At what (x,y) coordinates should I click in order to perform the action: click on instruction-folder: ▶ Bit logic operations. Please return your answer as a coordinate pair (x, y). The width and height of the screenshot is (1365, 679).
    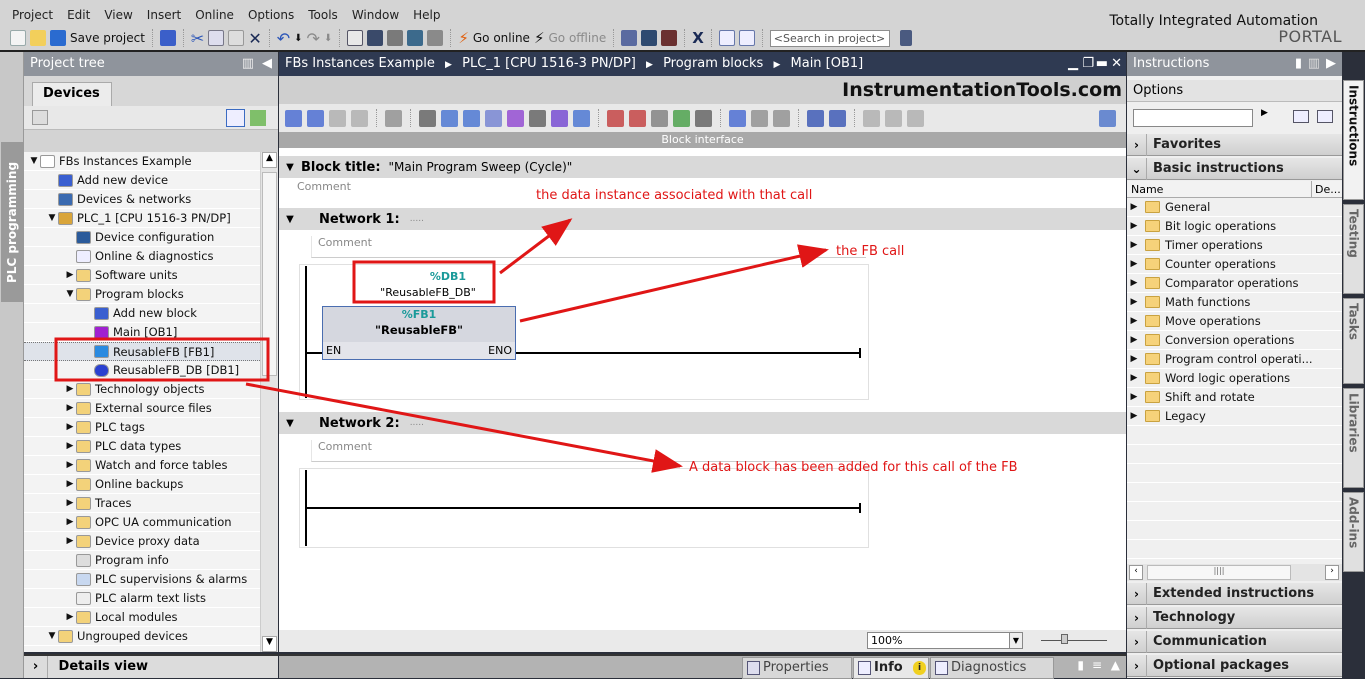
    Looking at the image, I should click on (1234, 226).